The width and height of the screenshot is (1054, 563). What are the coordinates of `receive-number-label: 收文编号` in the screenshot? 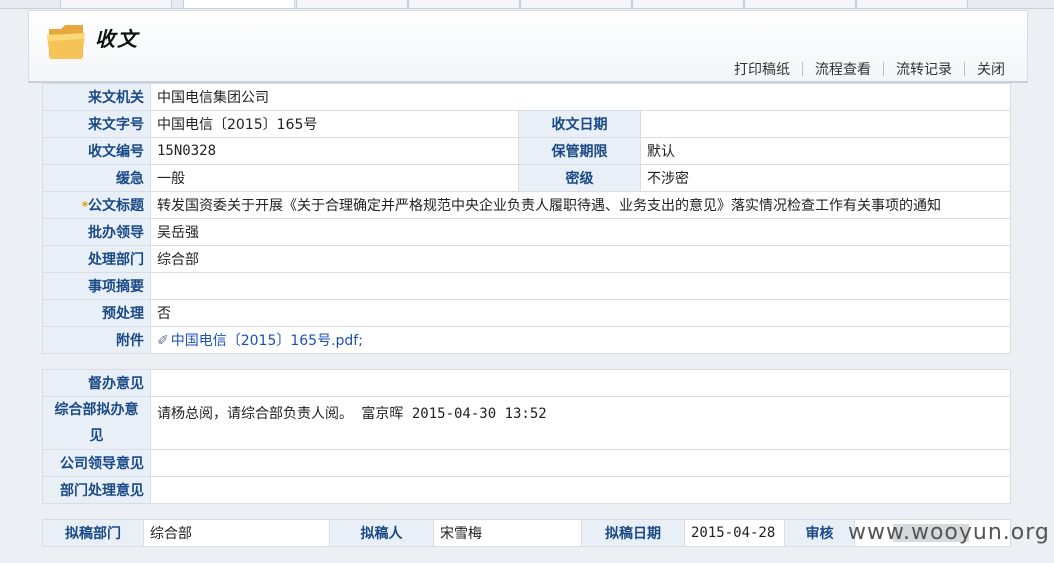 It's located at (96, 151).